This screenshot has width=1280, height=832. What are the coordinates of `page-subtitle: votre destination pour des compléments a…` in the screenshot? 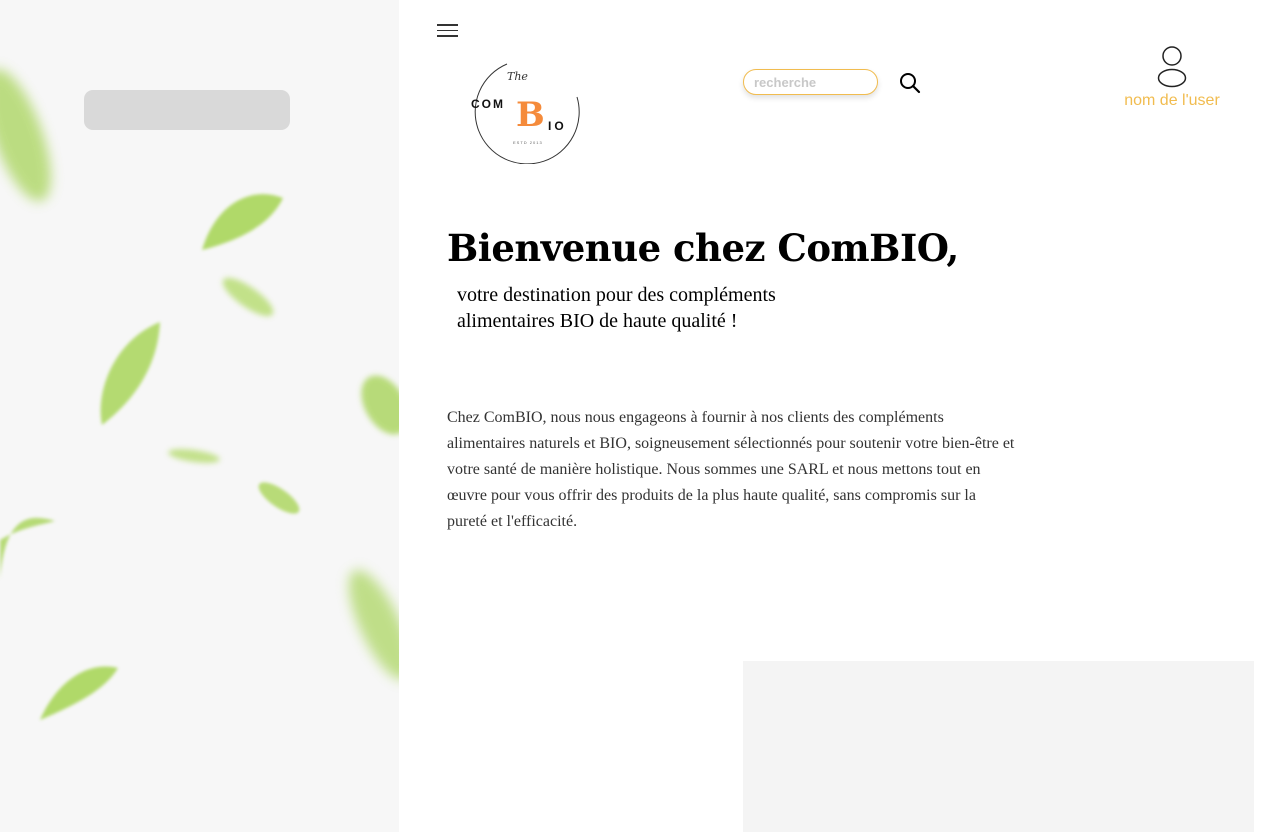 It's located at (667, 308).